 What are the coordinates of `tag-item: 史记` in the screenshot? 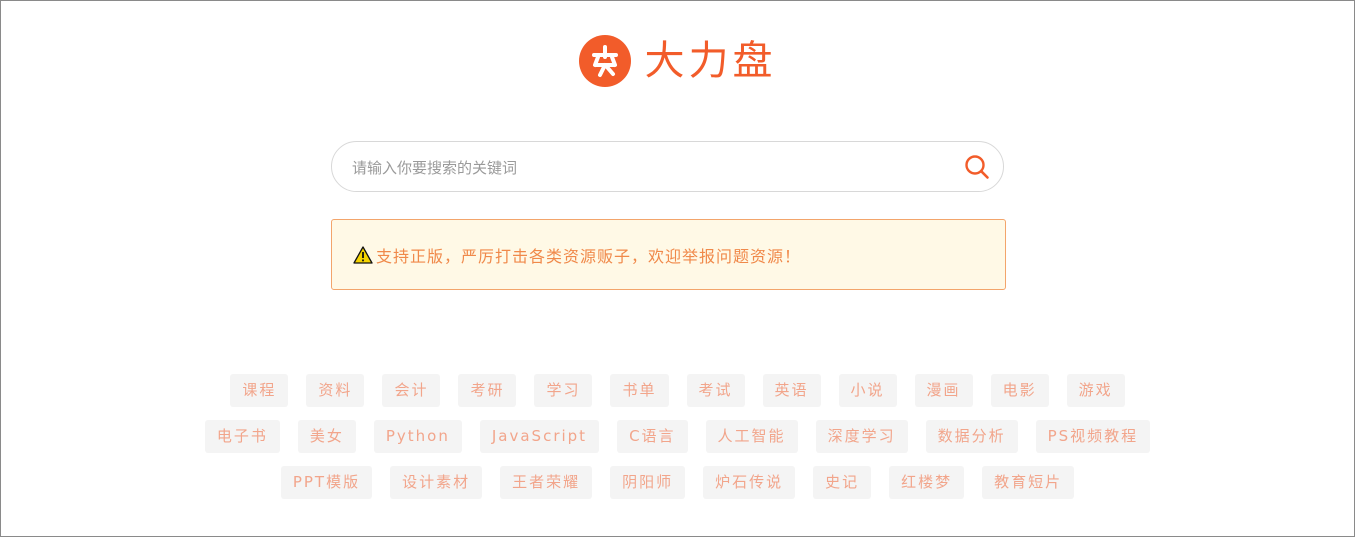 It's located at (842, 482).